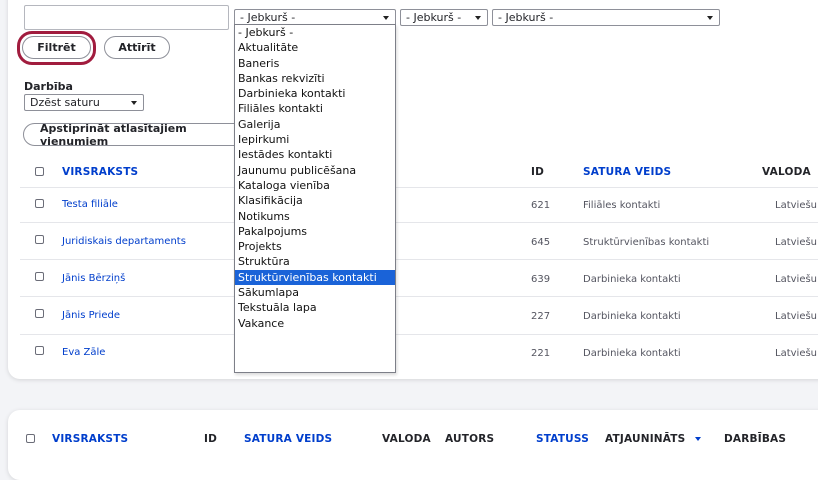 This screenshot has height=480, width=818. I want to click on reset-button-label: Attīrīt, so click(137, 47).